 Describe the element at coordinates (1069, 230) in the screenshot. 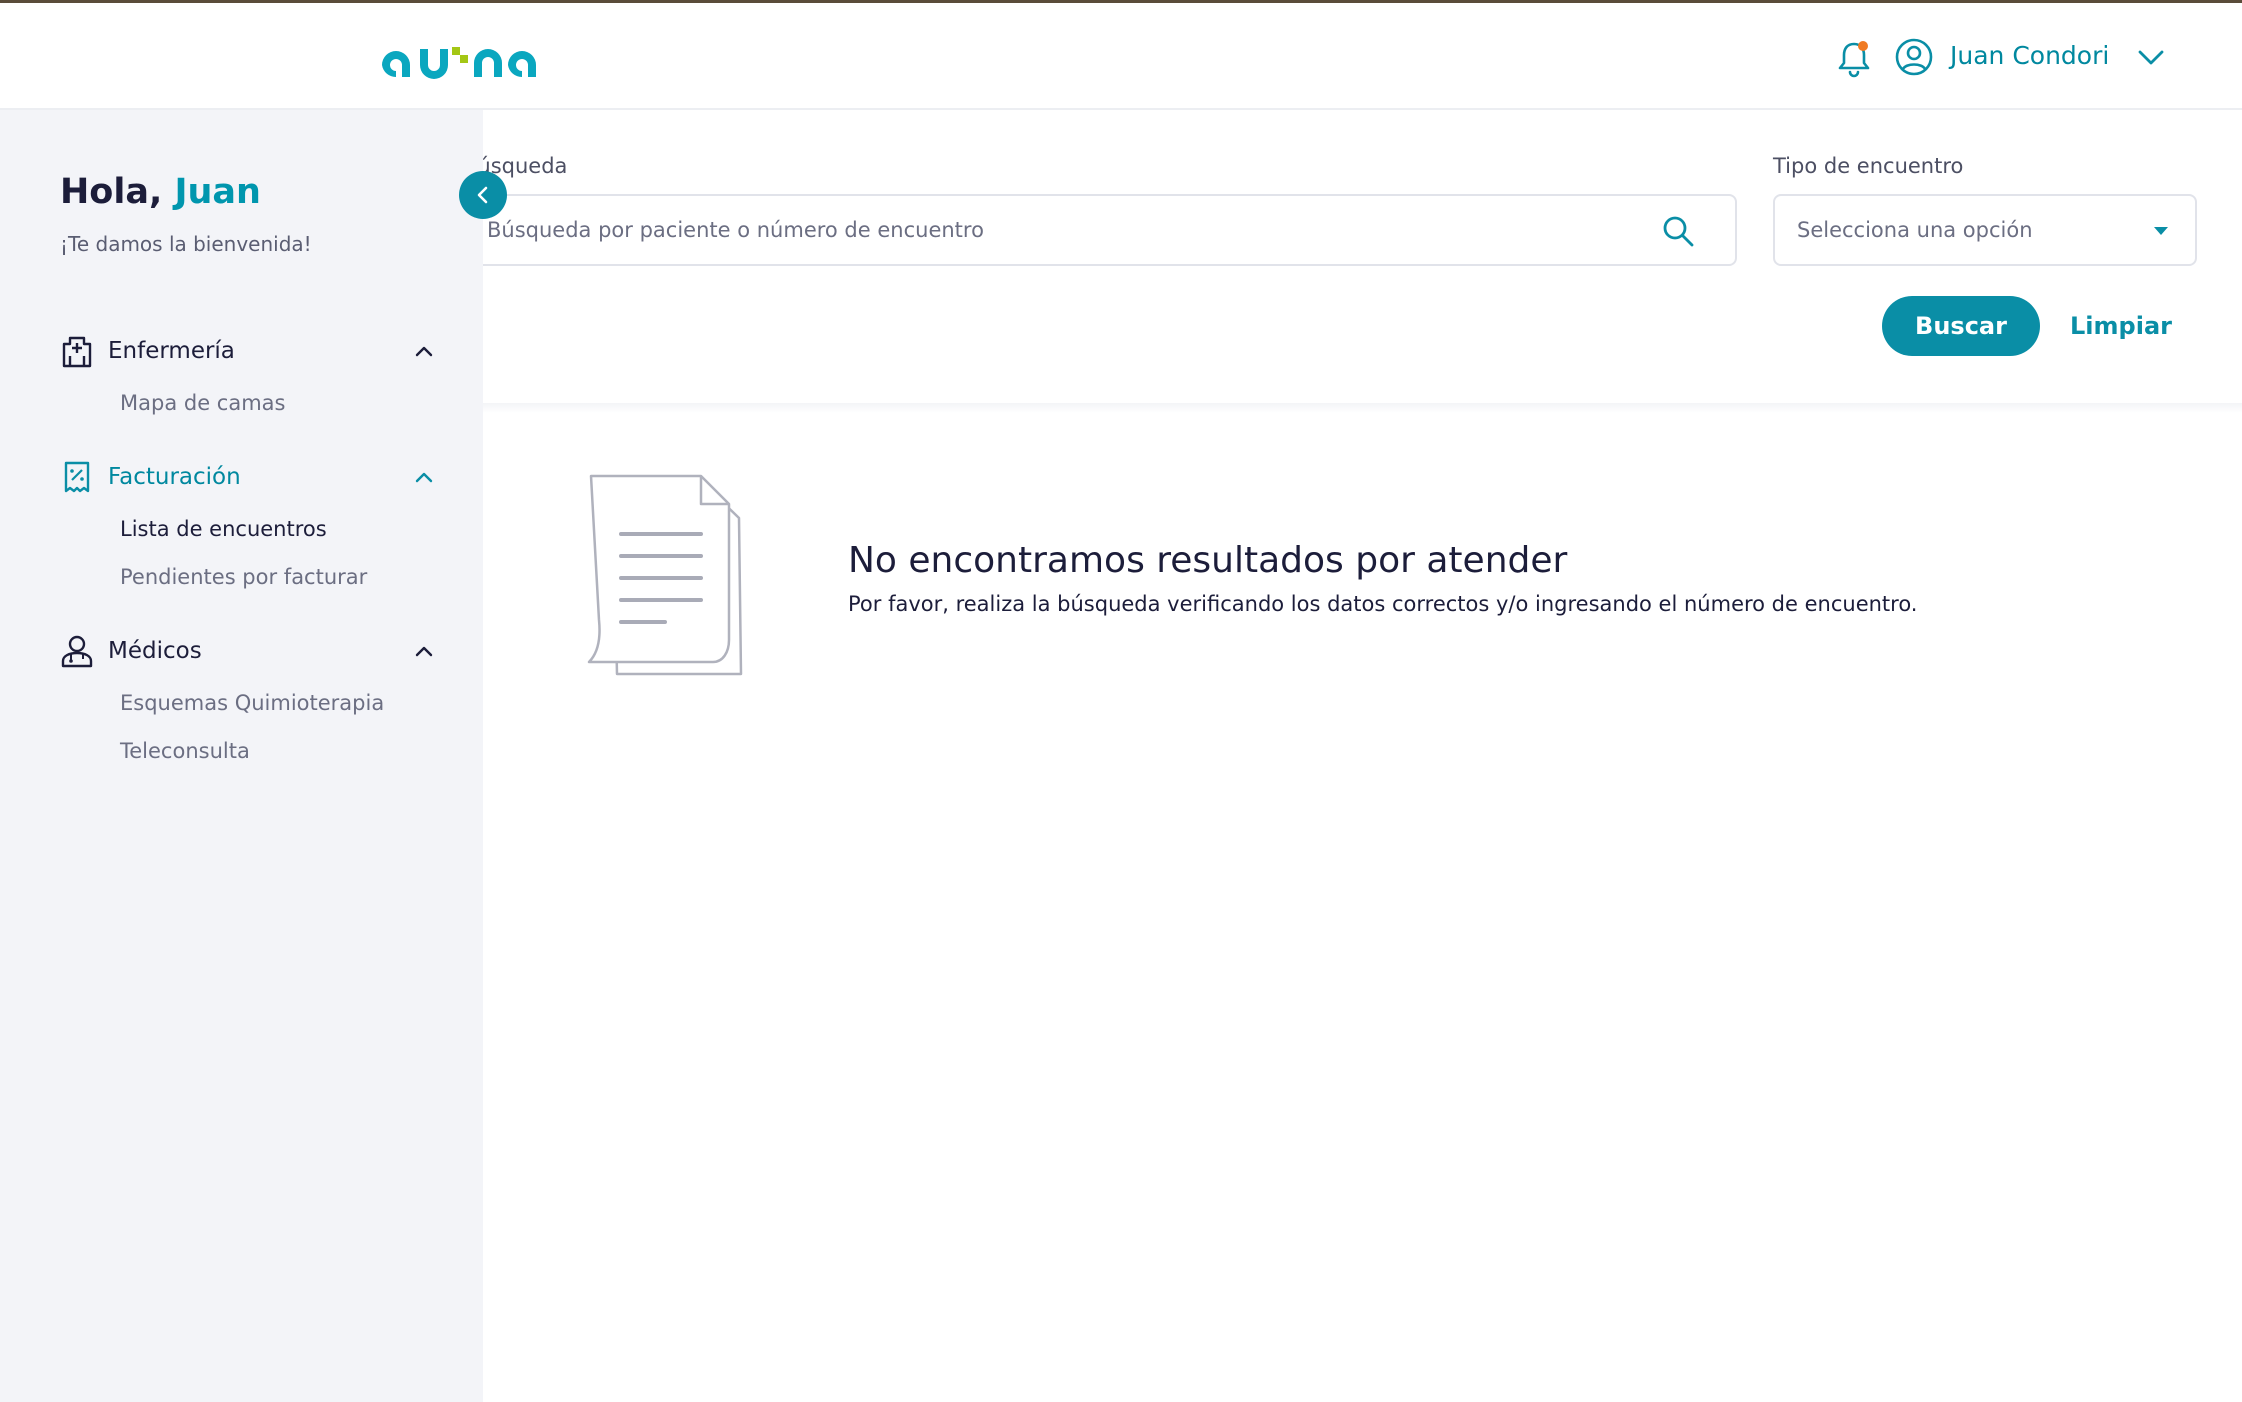

I see `search-input` at that location.